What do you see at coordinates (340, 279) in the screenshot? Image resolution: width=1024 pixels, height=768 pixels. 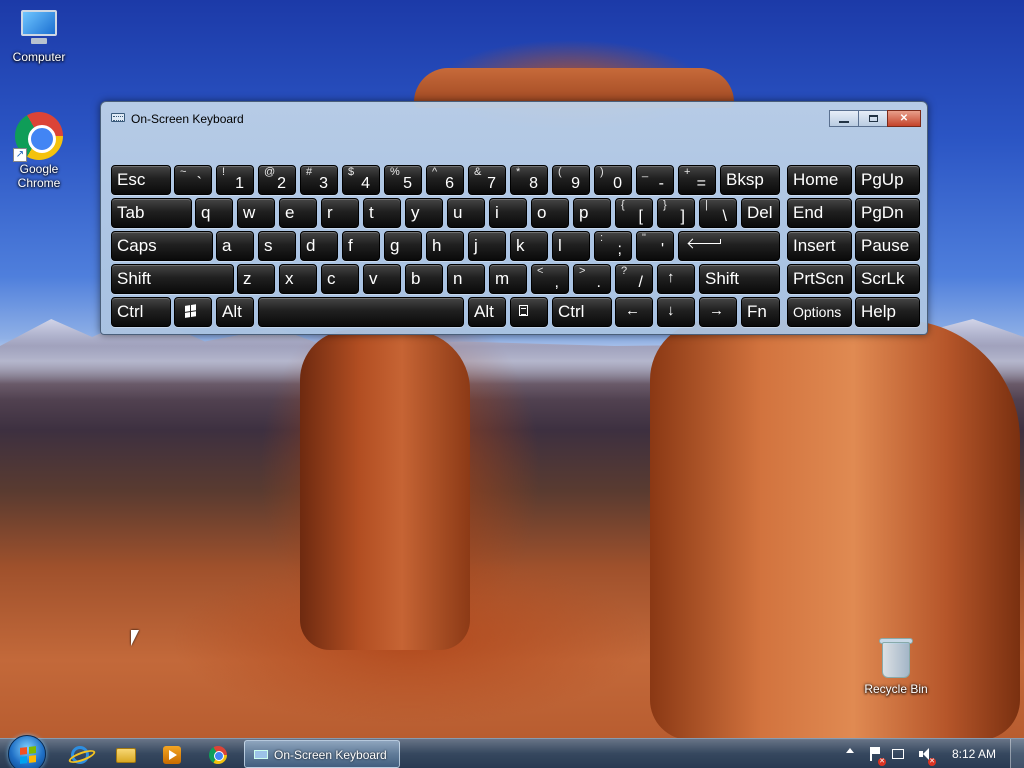 I see `key-c: c` at bounding box center [340, 279].